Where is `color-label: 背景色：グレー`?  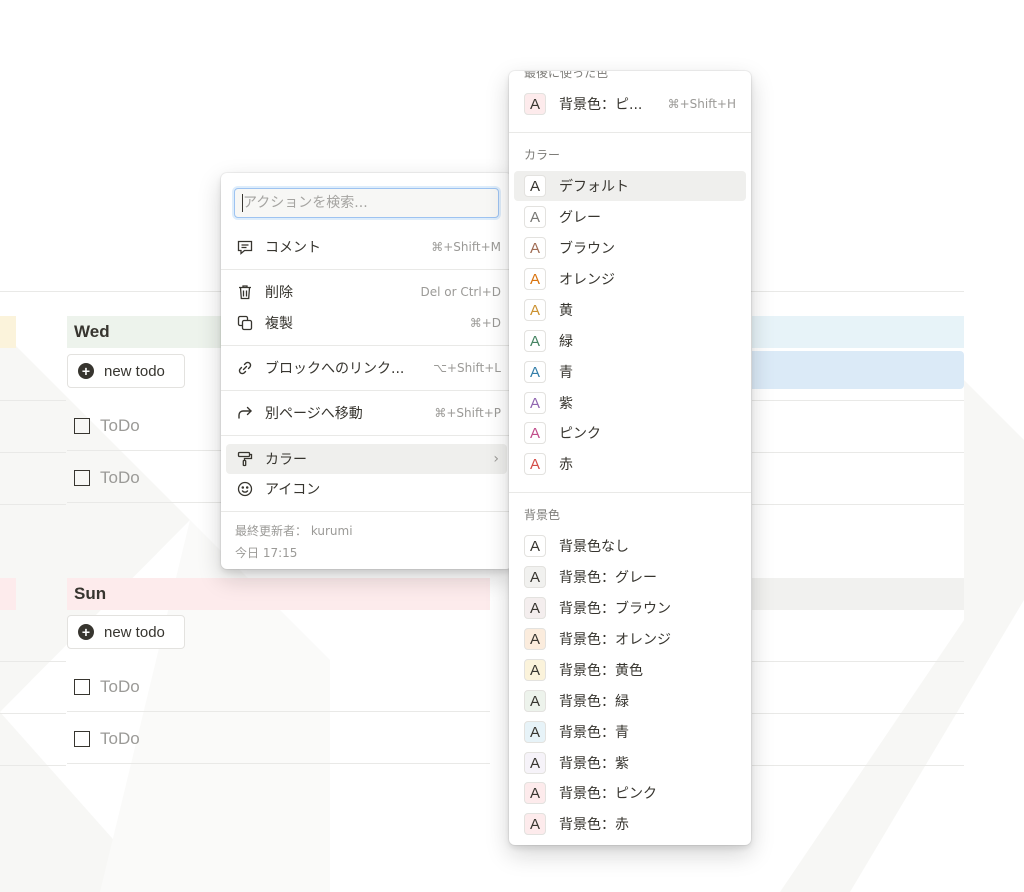 color-label: 背景色：グレー is located at coordinates (608, 578).